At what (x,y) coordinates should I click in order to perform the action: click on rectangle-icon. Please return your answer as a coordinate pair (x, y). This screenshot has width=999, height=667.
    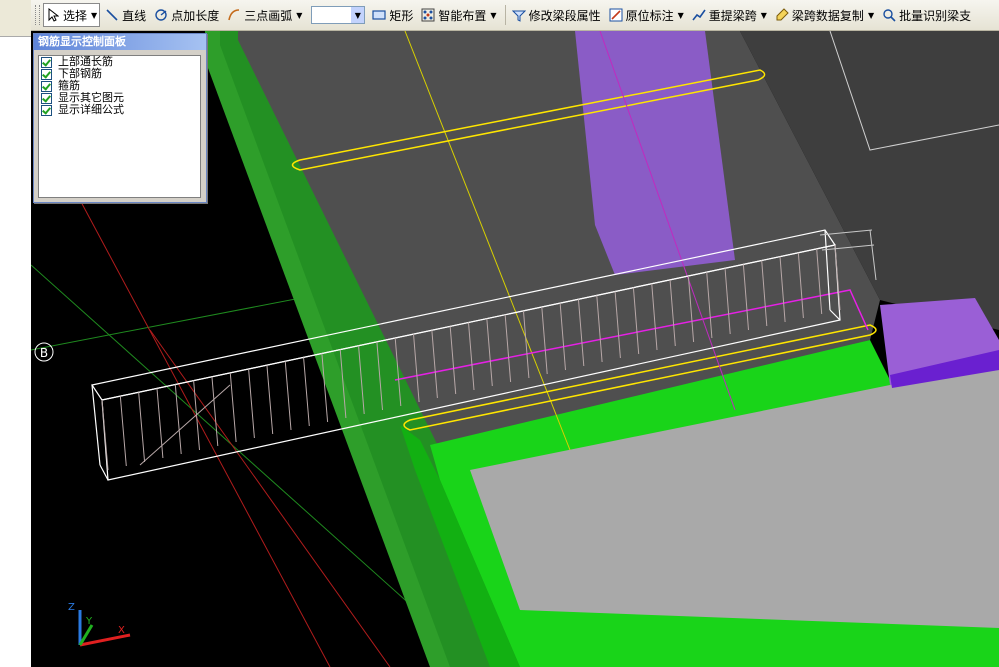
    Looking at the image, I should click on (379, 15).